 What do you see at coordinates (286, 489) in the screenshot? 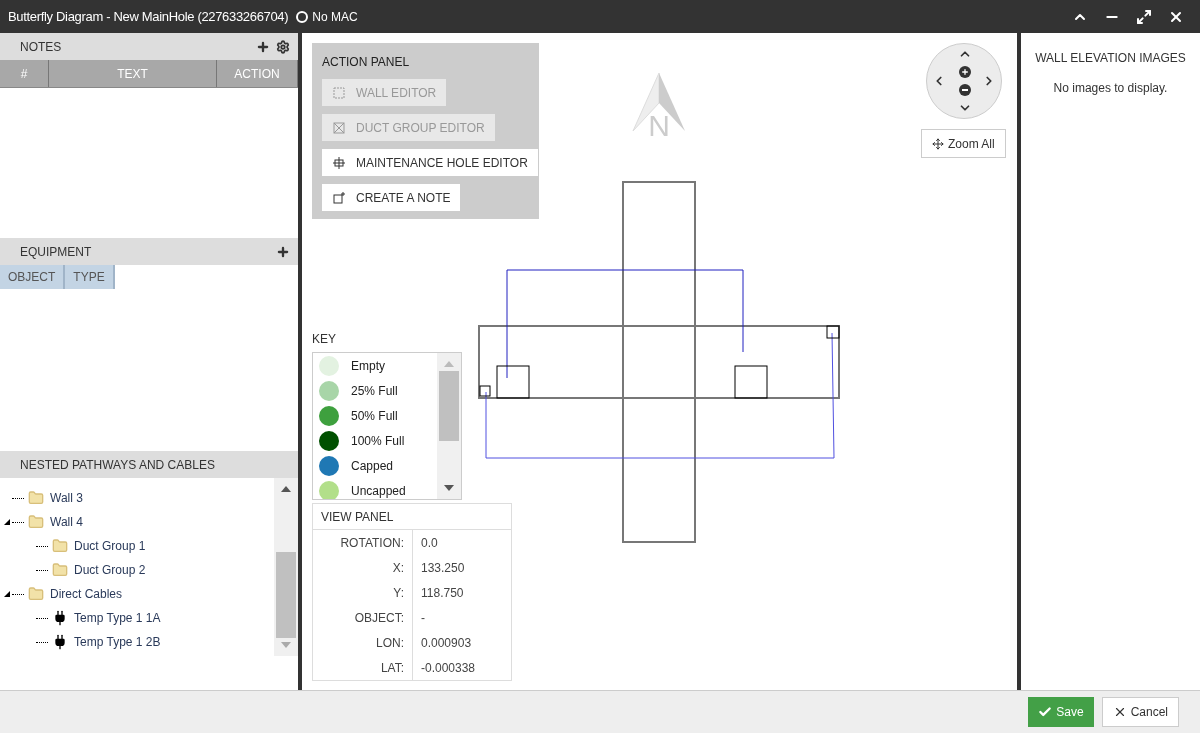
I see `scroll-up-icon` at bounding box center [286, 489].